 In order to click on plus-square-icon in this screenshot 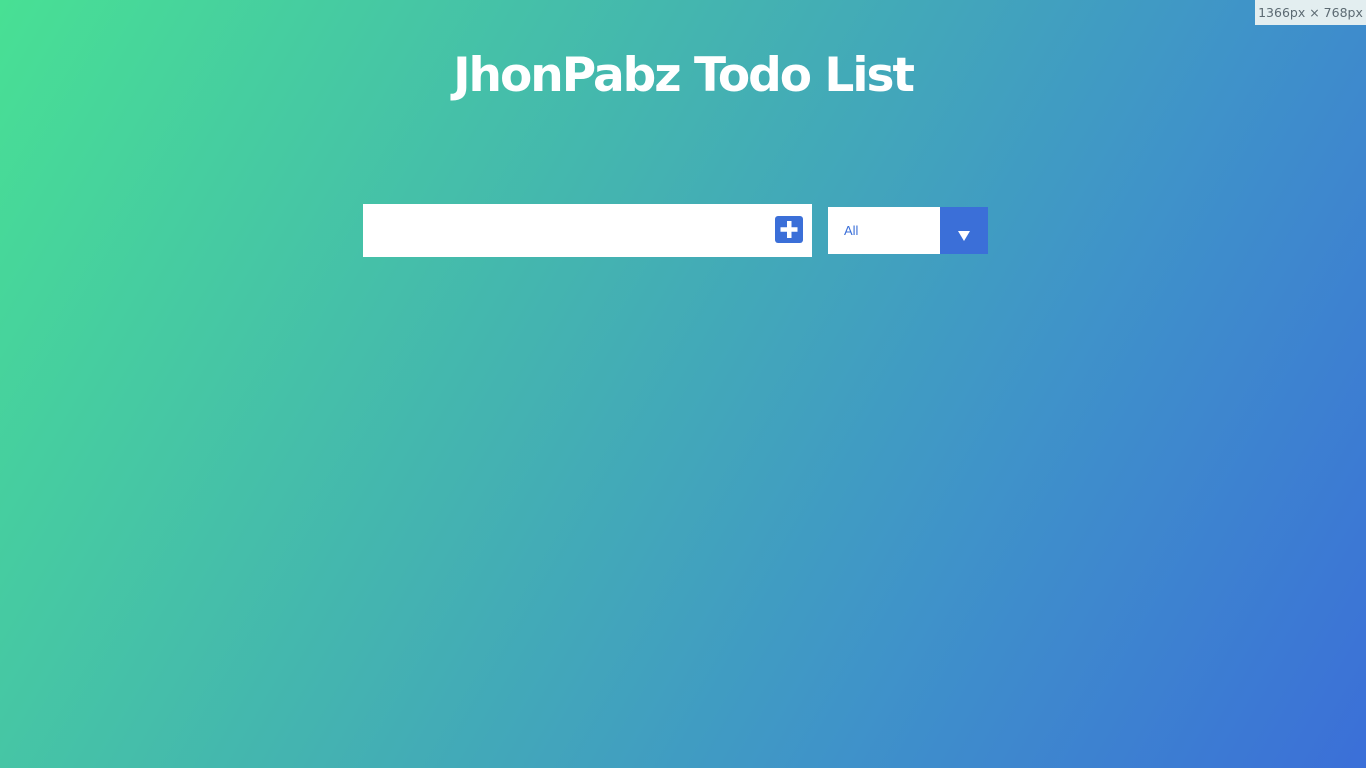, I will do `click(789, 229)`.